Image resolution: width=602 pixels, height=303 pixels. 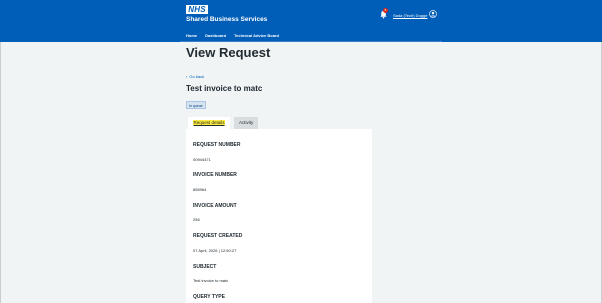 I want to click on request-number-label: REQUEST NUMBER, so click(x=217, y=145).